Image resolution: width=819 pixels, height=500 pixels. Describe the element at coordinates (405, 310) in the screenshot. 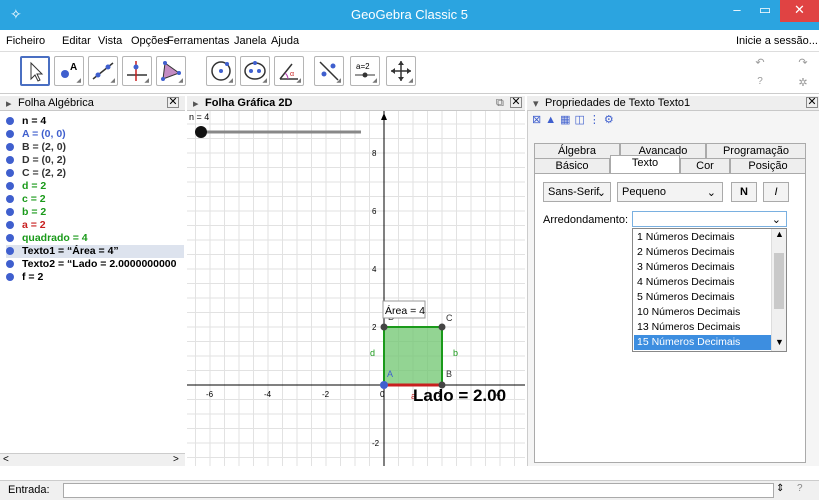

I see `area-text: Área = 4` at that location.